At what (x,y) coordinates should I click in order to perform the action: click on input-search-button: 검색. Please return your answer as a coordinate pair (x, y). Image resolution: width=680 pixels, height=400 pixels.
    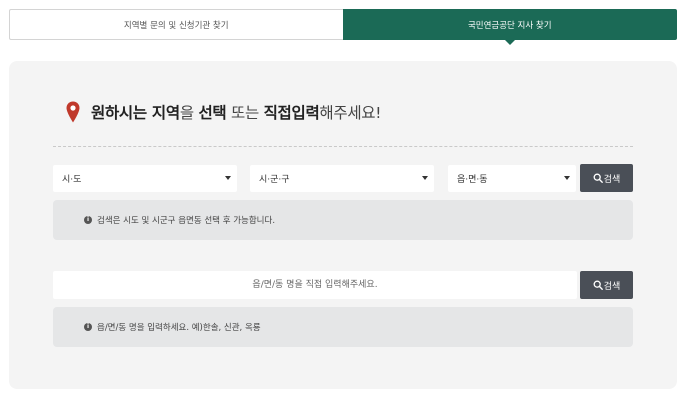
    Looking at the image, I should click on (606, 285).